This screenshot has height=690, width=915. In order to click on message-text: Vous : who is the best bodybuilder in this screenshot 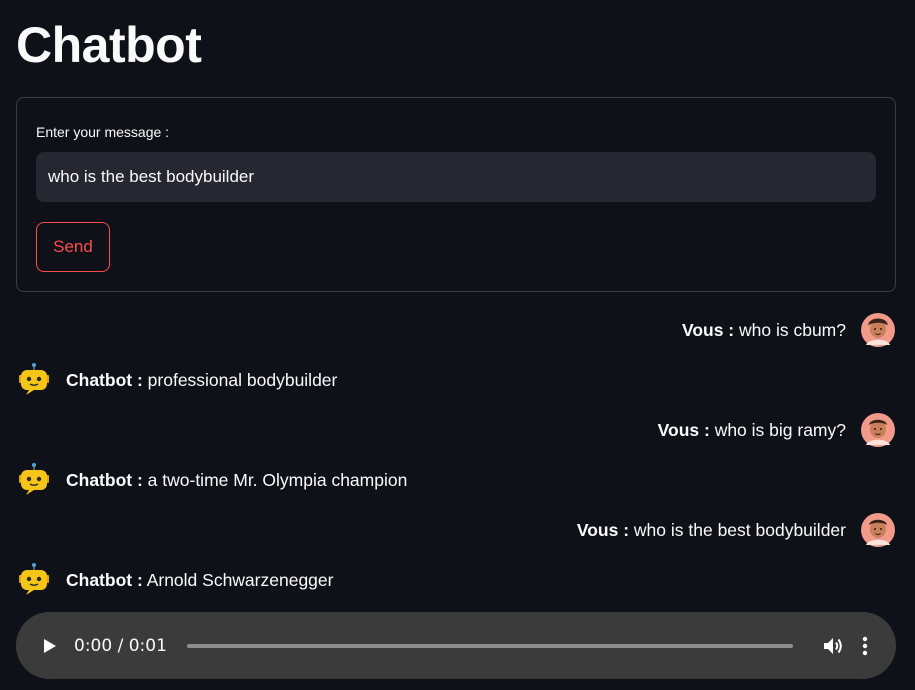, I will do `click(711, 530)`.